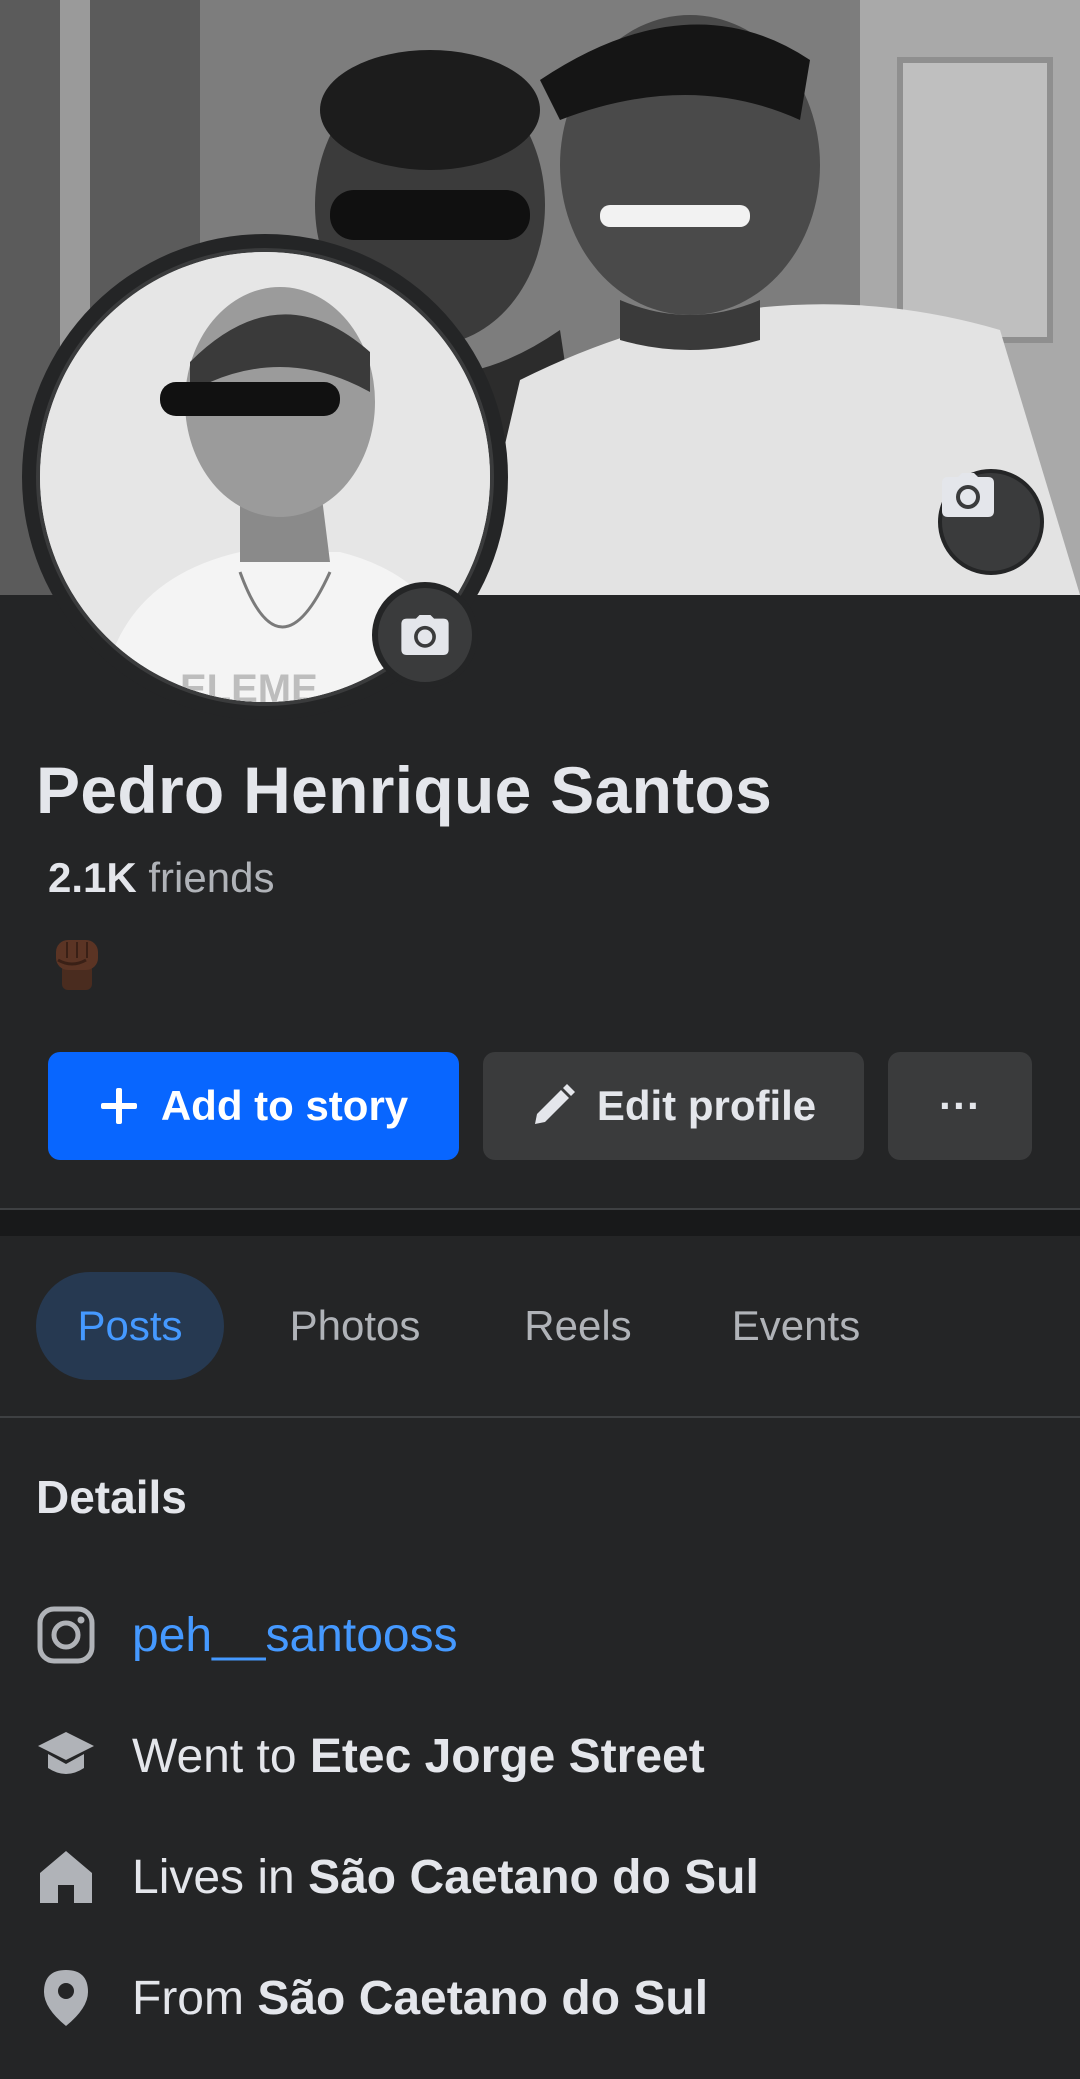 The width and height of the screenshot is (1080, 2079). Describe the element at coordinates (553, 1106) in the screenshot. I see `pencil-icon` at that location.